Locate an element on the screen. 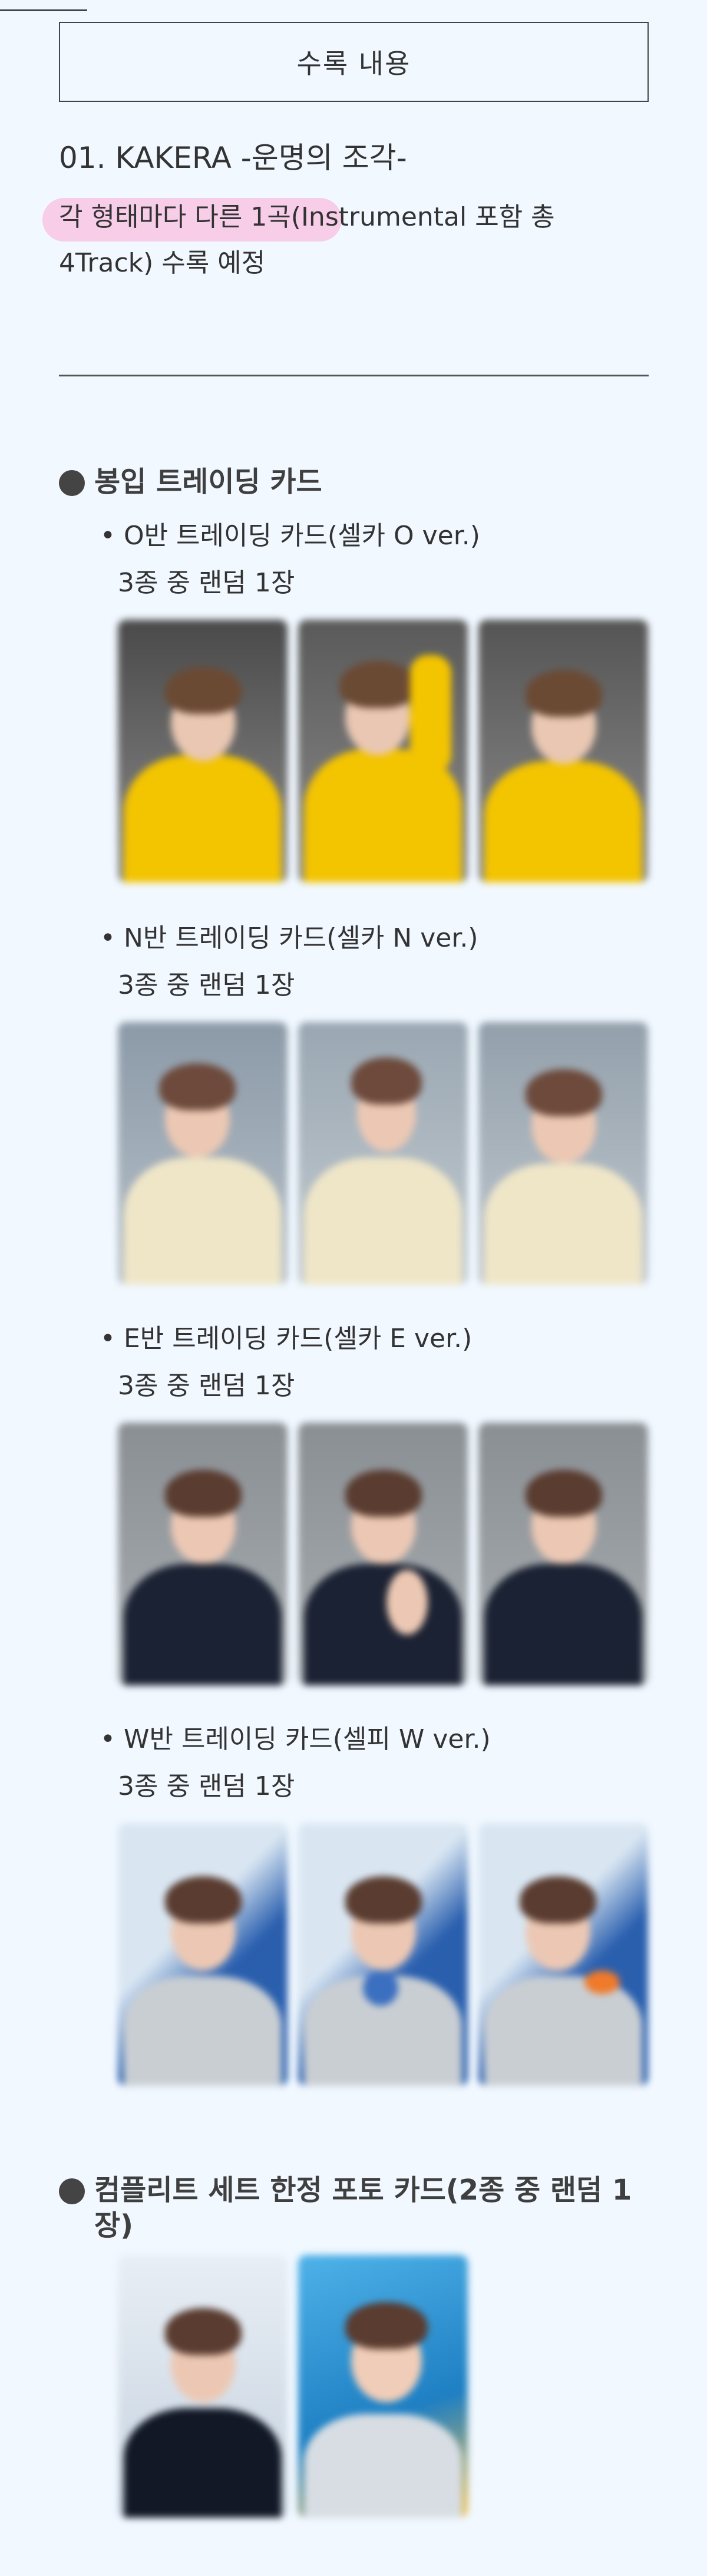 The height and width of the screenshot is (2576, 707). card-group-o: • O반 트레이딩 카드(셀카 O ver.) 3종 중 랜덤 1장 is located at coordinates (374, 697).